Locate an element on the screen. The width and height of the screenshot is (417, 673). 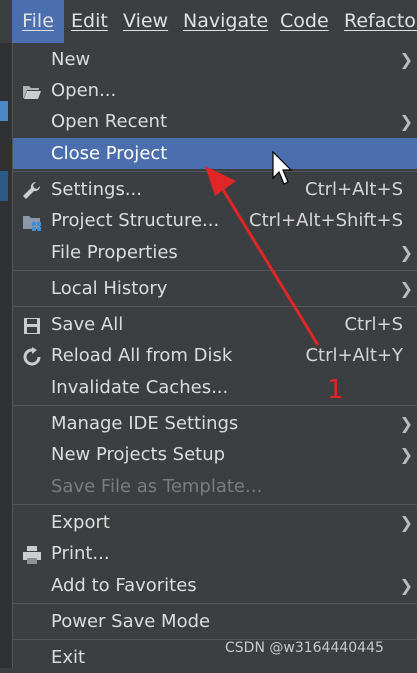
menu-item-label: Save All is located at coordinates (87, 324).